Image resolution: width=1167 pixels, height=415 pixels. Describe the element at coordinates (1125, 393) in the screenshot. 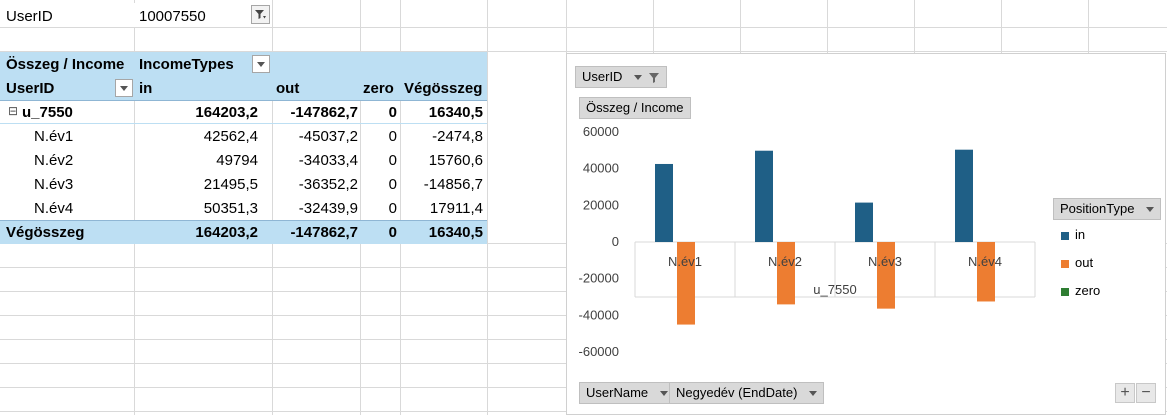

I see `expand-field-button: +` at that location.